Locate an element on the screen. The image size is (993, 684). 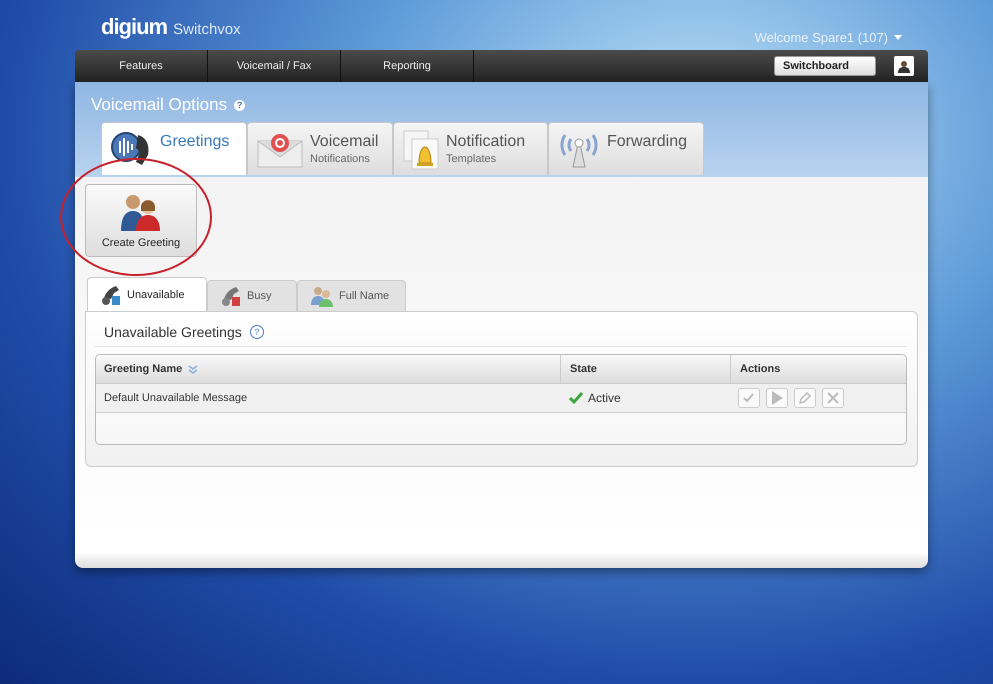
product-name: Switchvox is located at coordinates (207, 29).